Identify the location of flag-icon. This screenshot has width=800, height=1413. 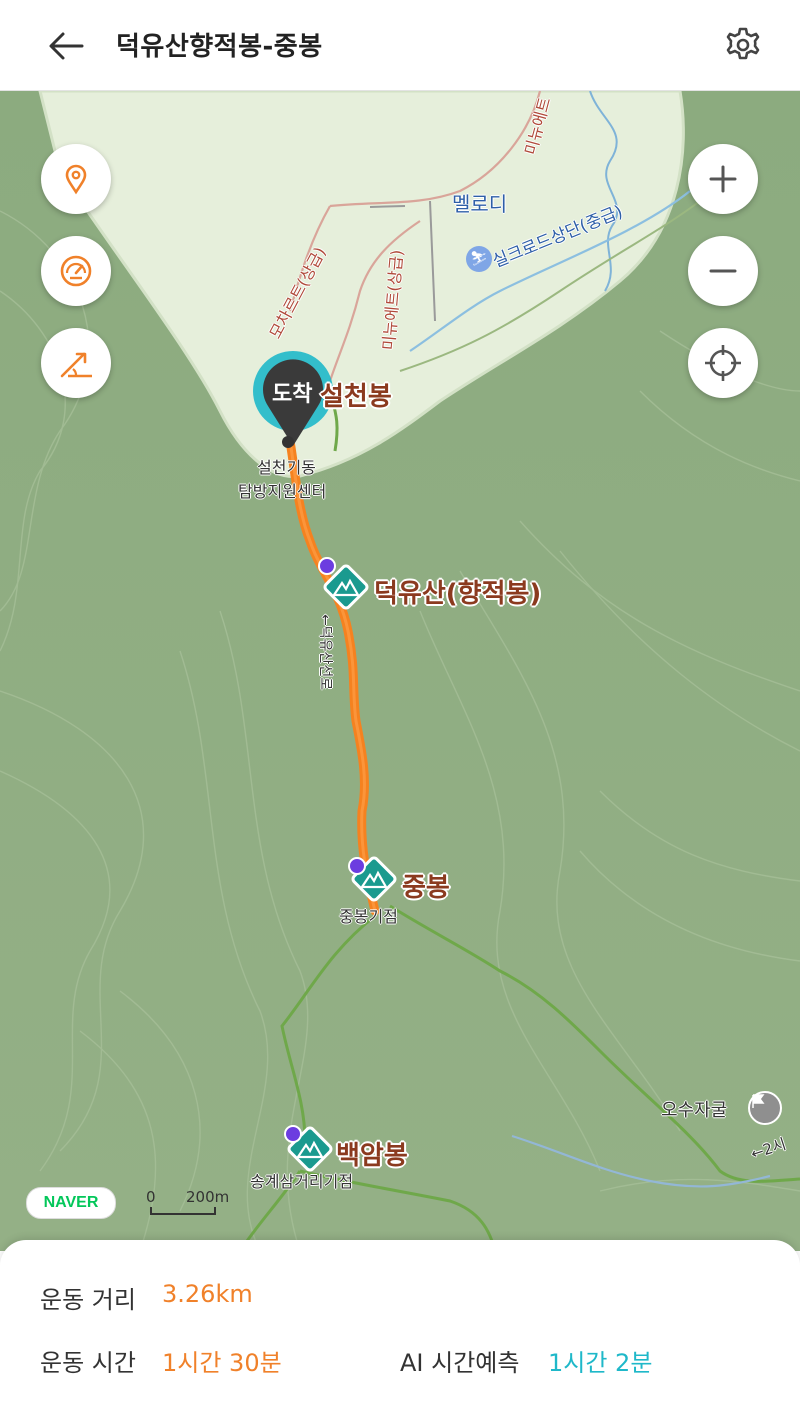
(765, 1108).